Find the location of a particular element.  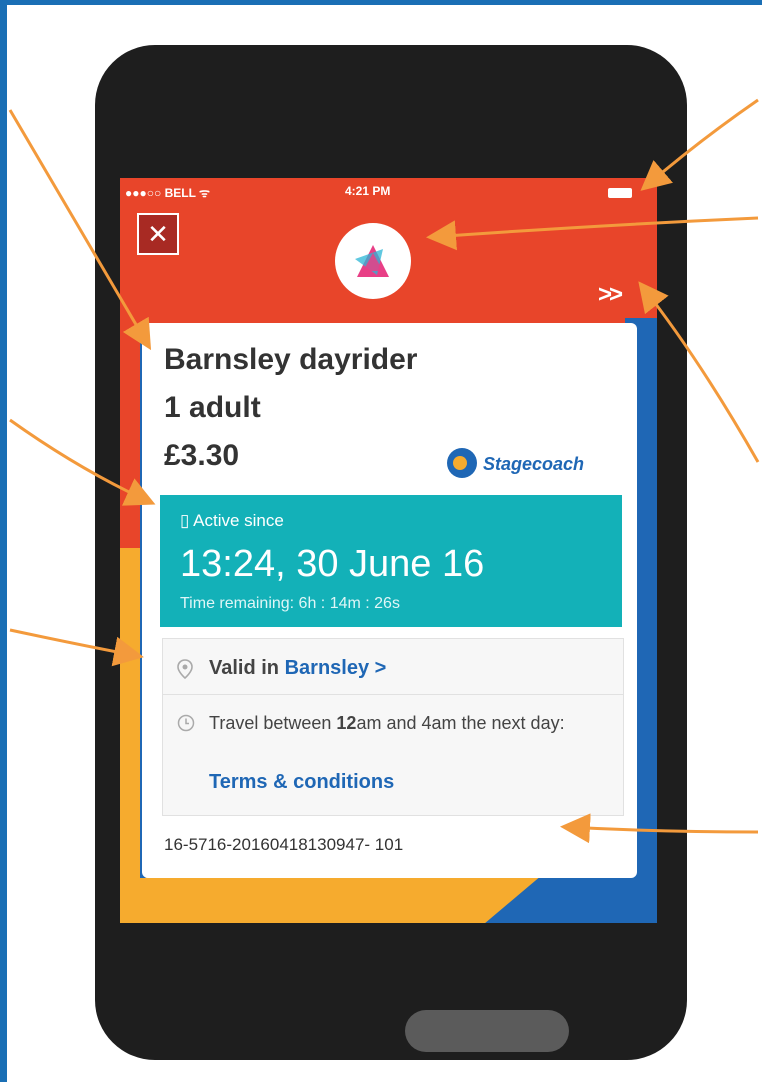

annotation-arrow-reference is located at coordinates (659, 828).